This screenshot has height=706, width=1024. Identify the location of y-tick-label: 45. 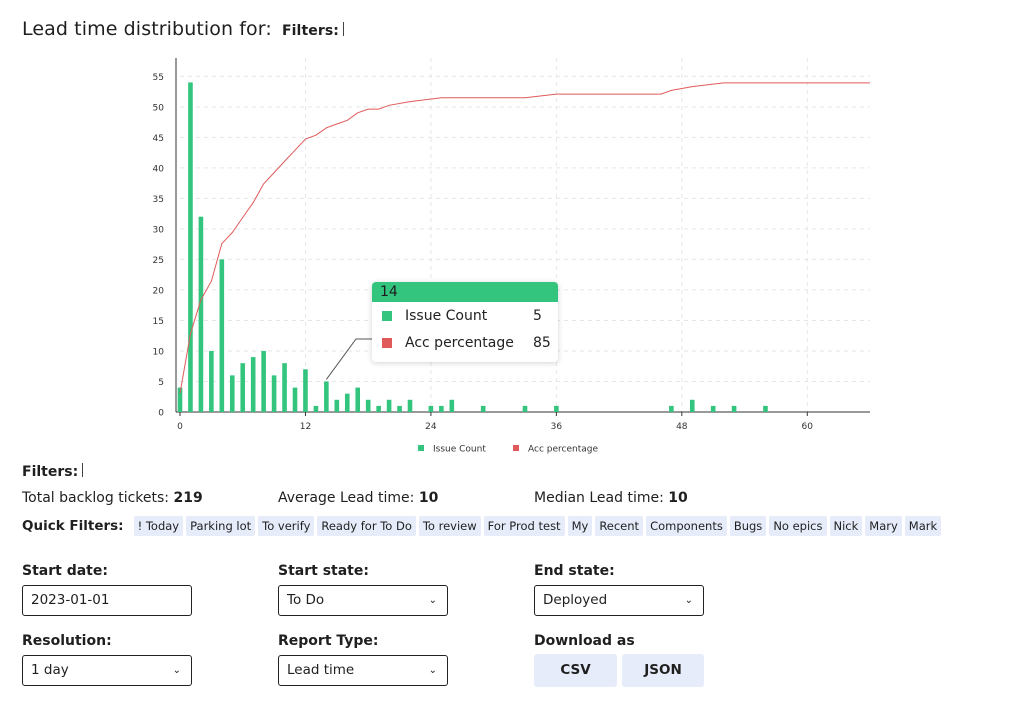
(158, 139).